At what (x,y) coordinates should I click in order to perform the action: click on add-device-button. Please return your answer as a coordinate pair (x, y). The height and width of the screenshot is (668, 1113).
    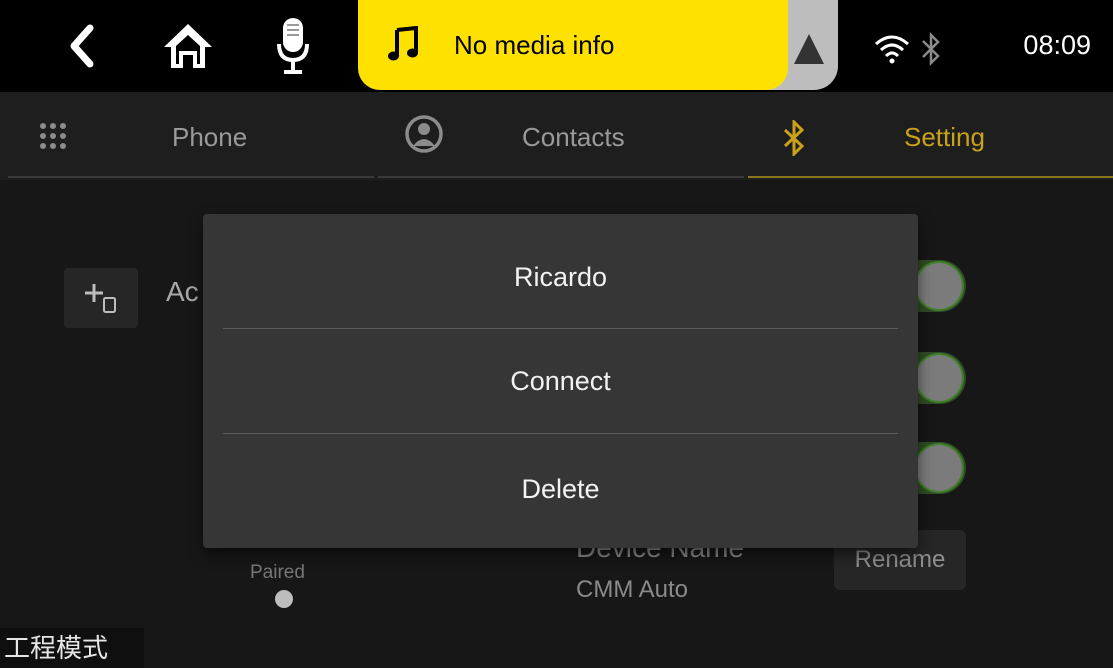
    Looking at the image, I should click on (101, 298).